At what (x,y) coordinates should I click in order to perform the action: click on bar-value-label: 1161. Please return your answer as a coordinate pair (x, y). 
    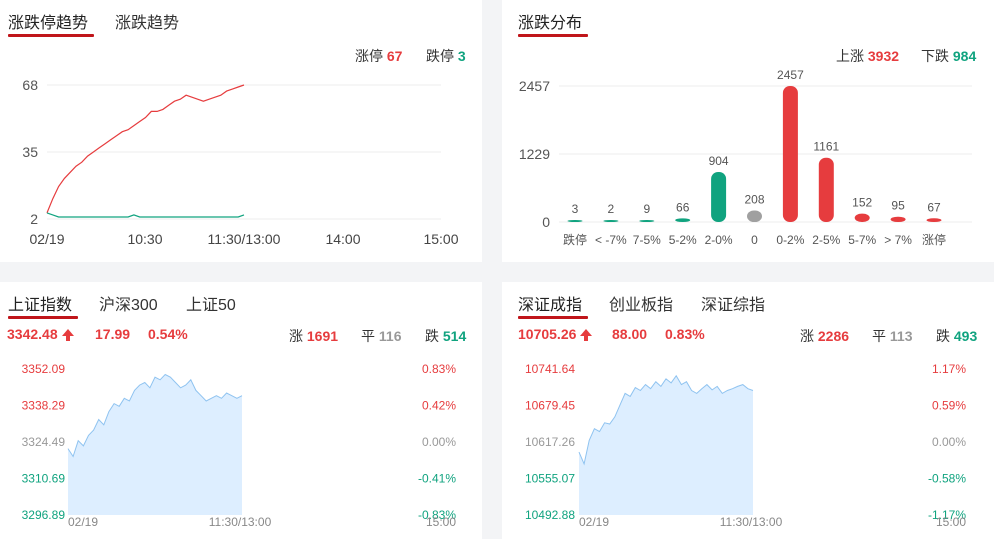
    Looking at the image, I should click on (826, 147).